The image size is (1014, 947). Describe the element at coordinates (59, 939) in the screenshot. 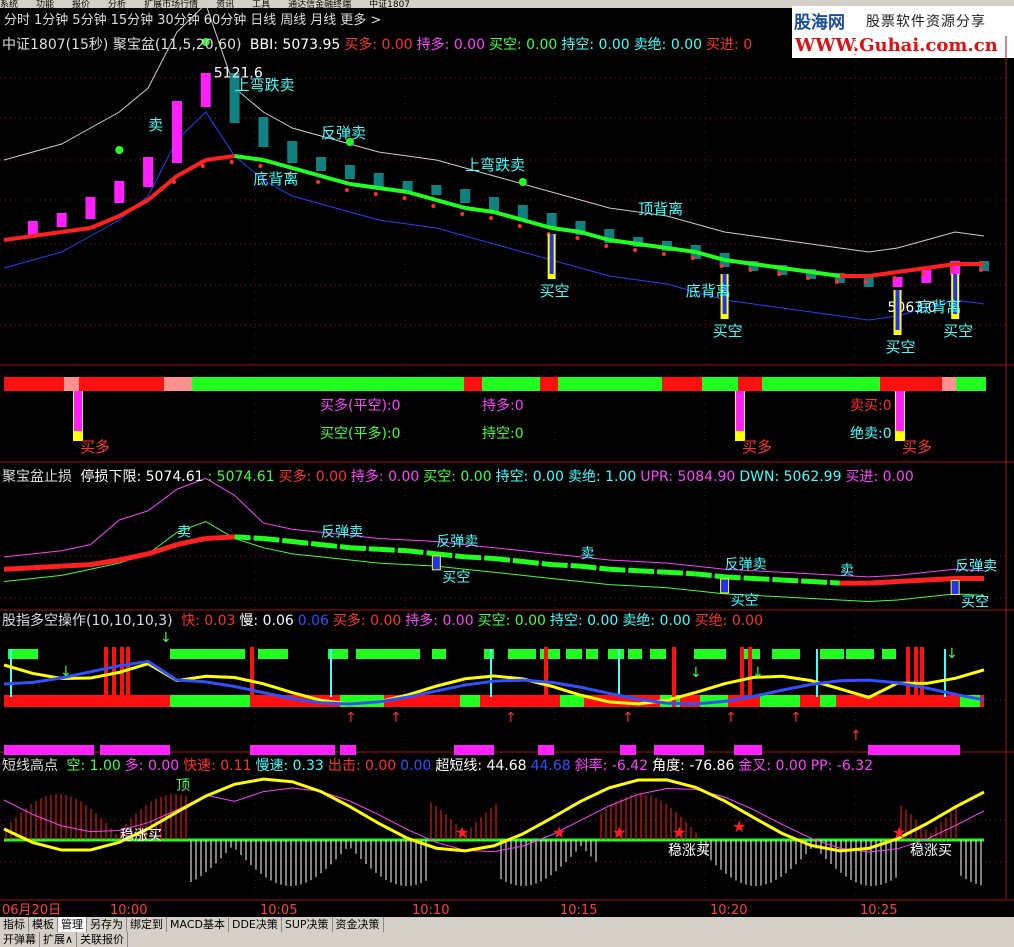

I see `bottom-tab-1: 扩展∧` at that location.